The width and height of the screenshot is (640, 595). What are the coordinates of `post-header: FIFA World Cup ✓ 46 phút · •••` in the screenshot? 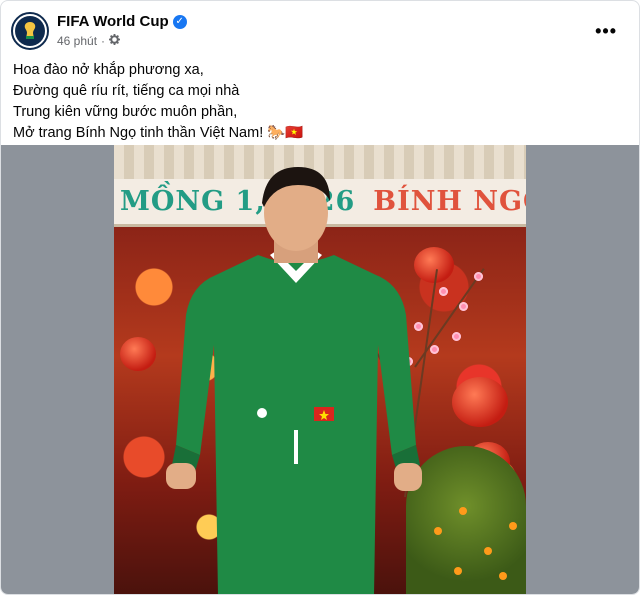 It's located at (320, 32).